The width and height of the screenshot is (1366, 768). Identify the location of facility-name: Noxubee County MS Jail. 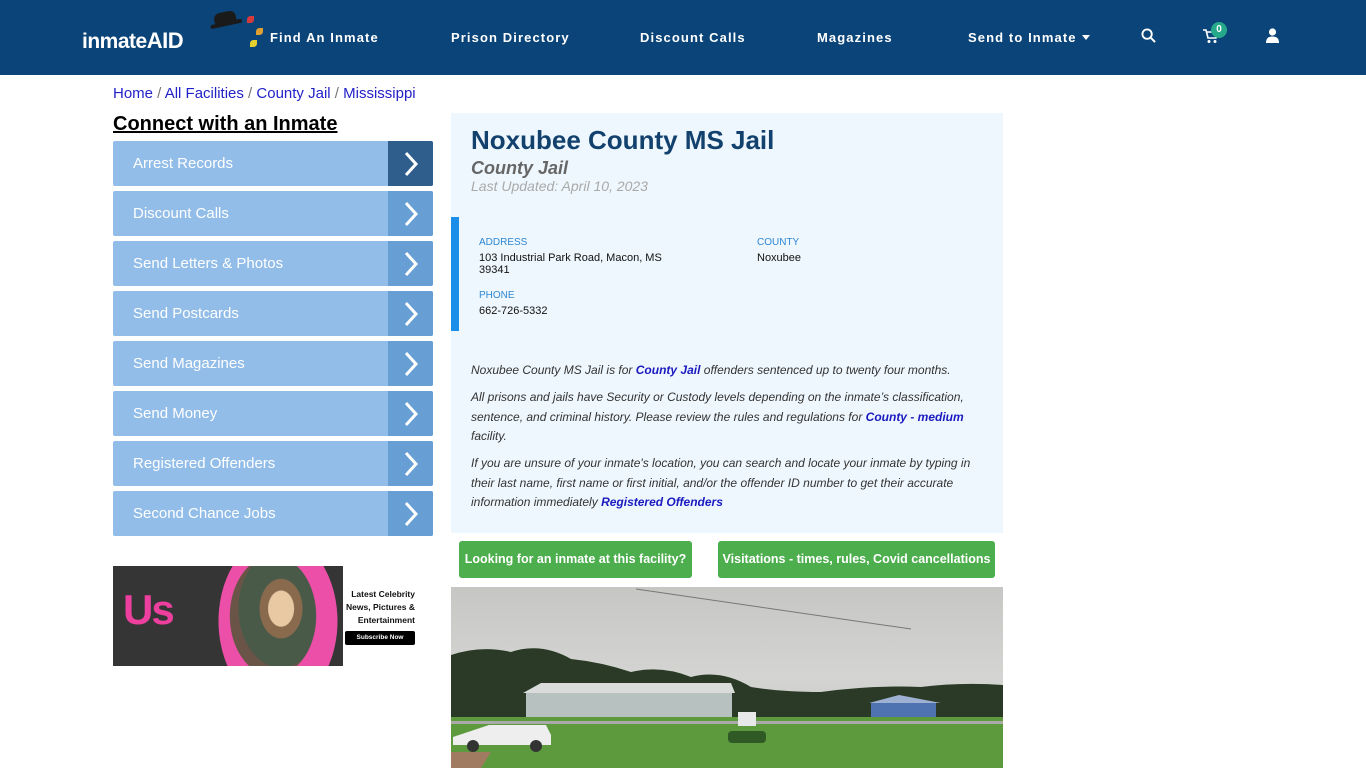
(623, 140).